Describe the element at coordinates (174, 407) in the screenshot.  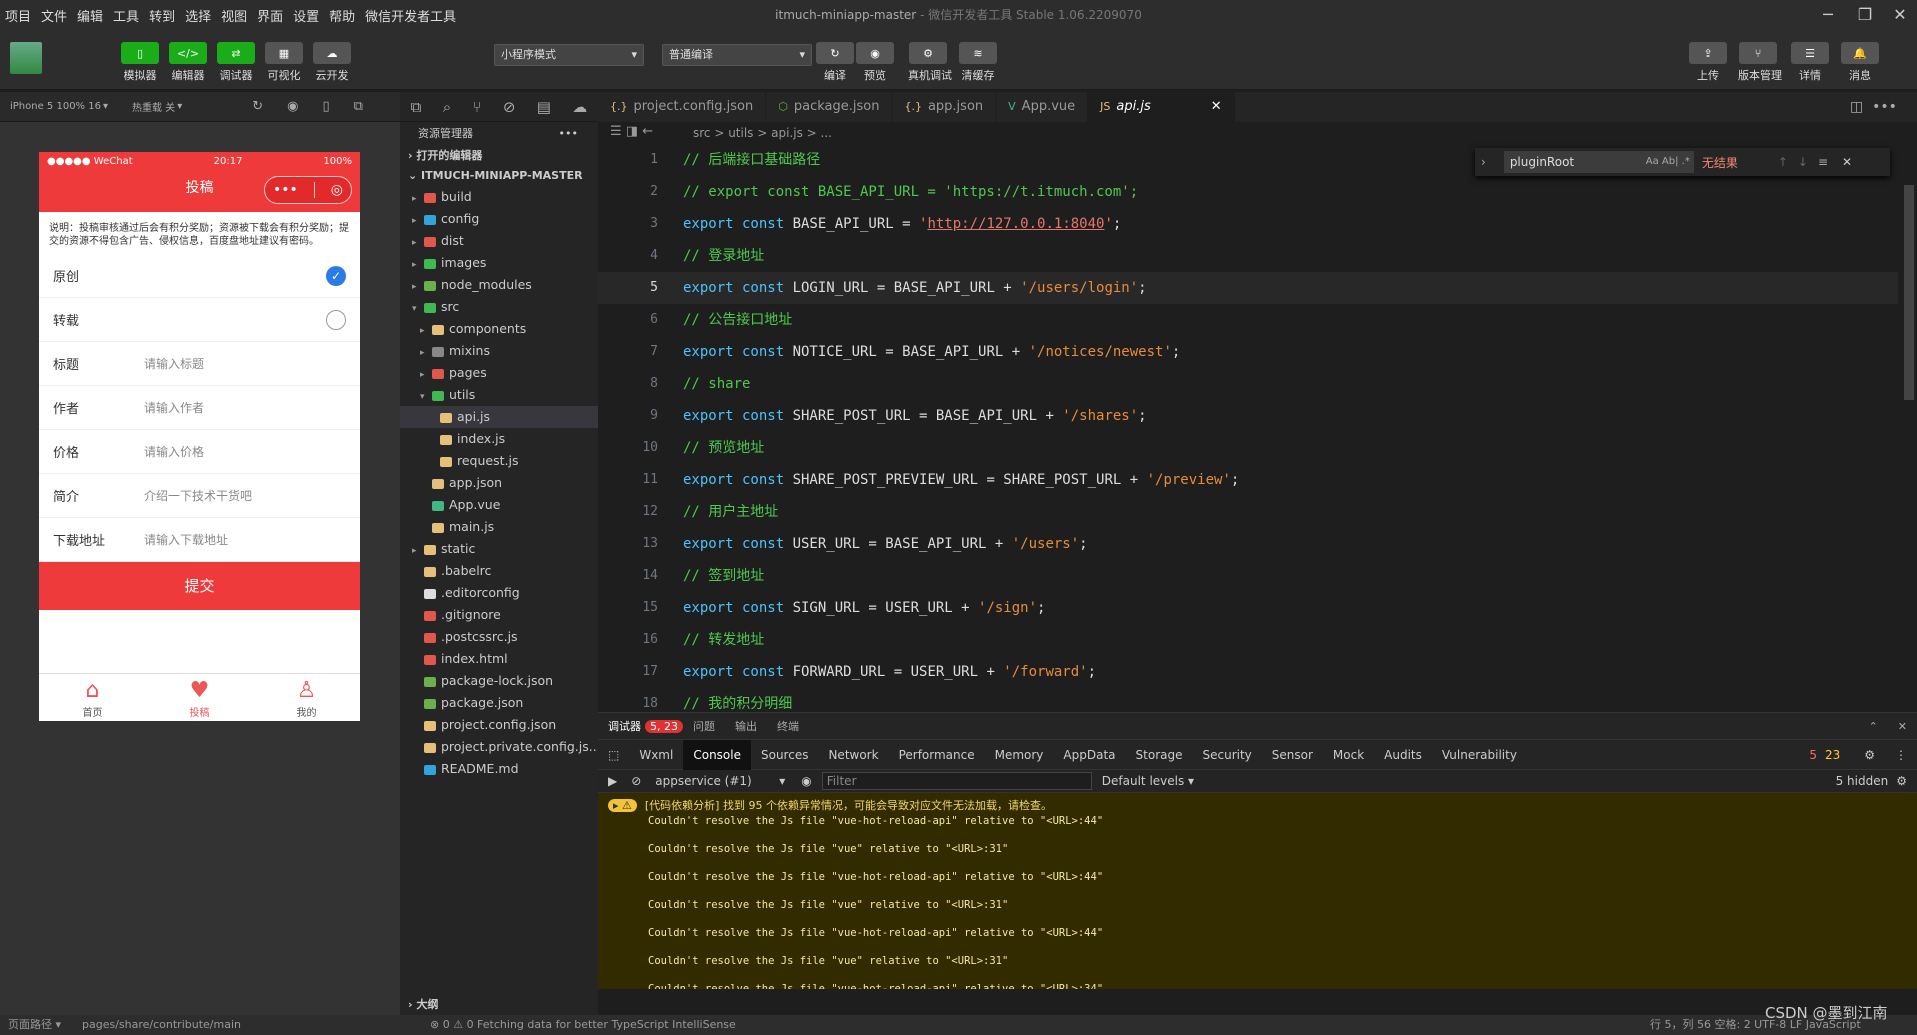
I see `form-input: 请输入作者` at that location.